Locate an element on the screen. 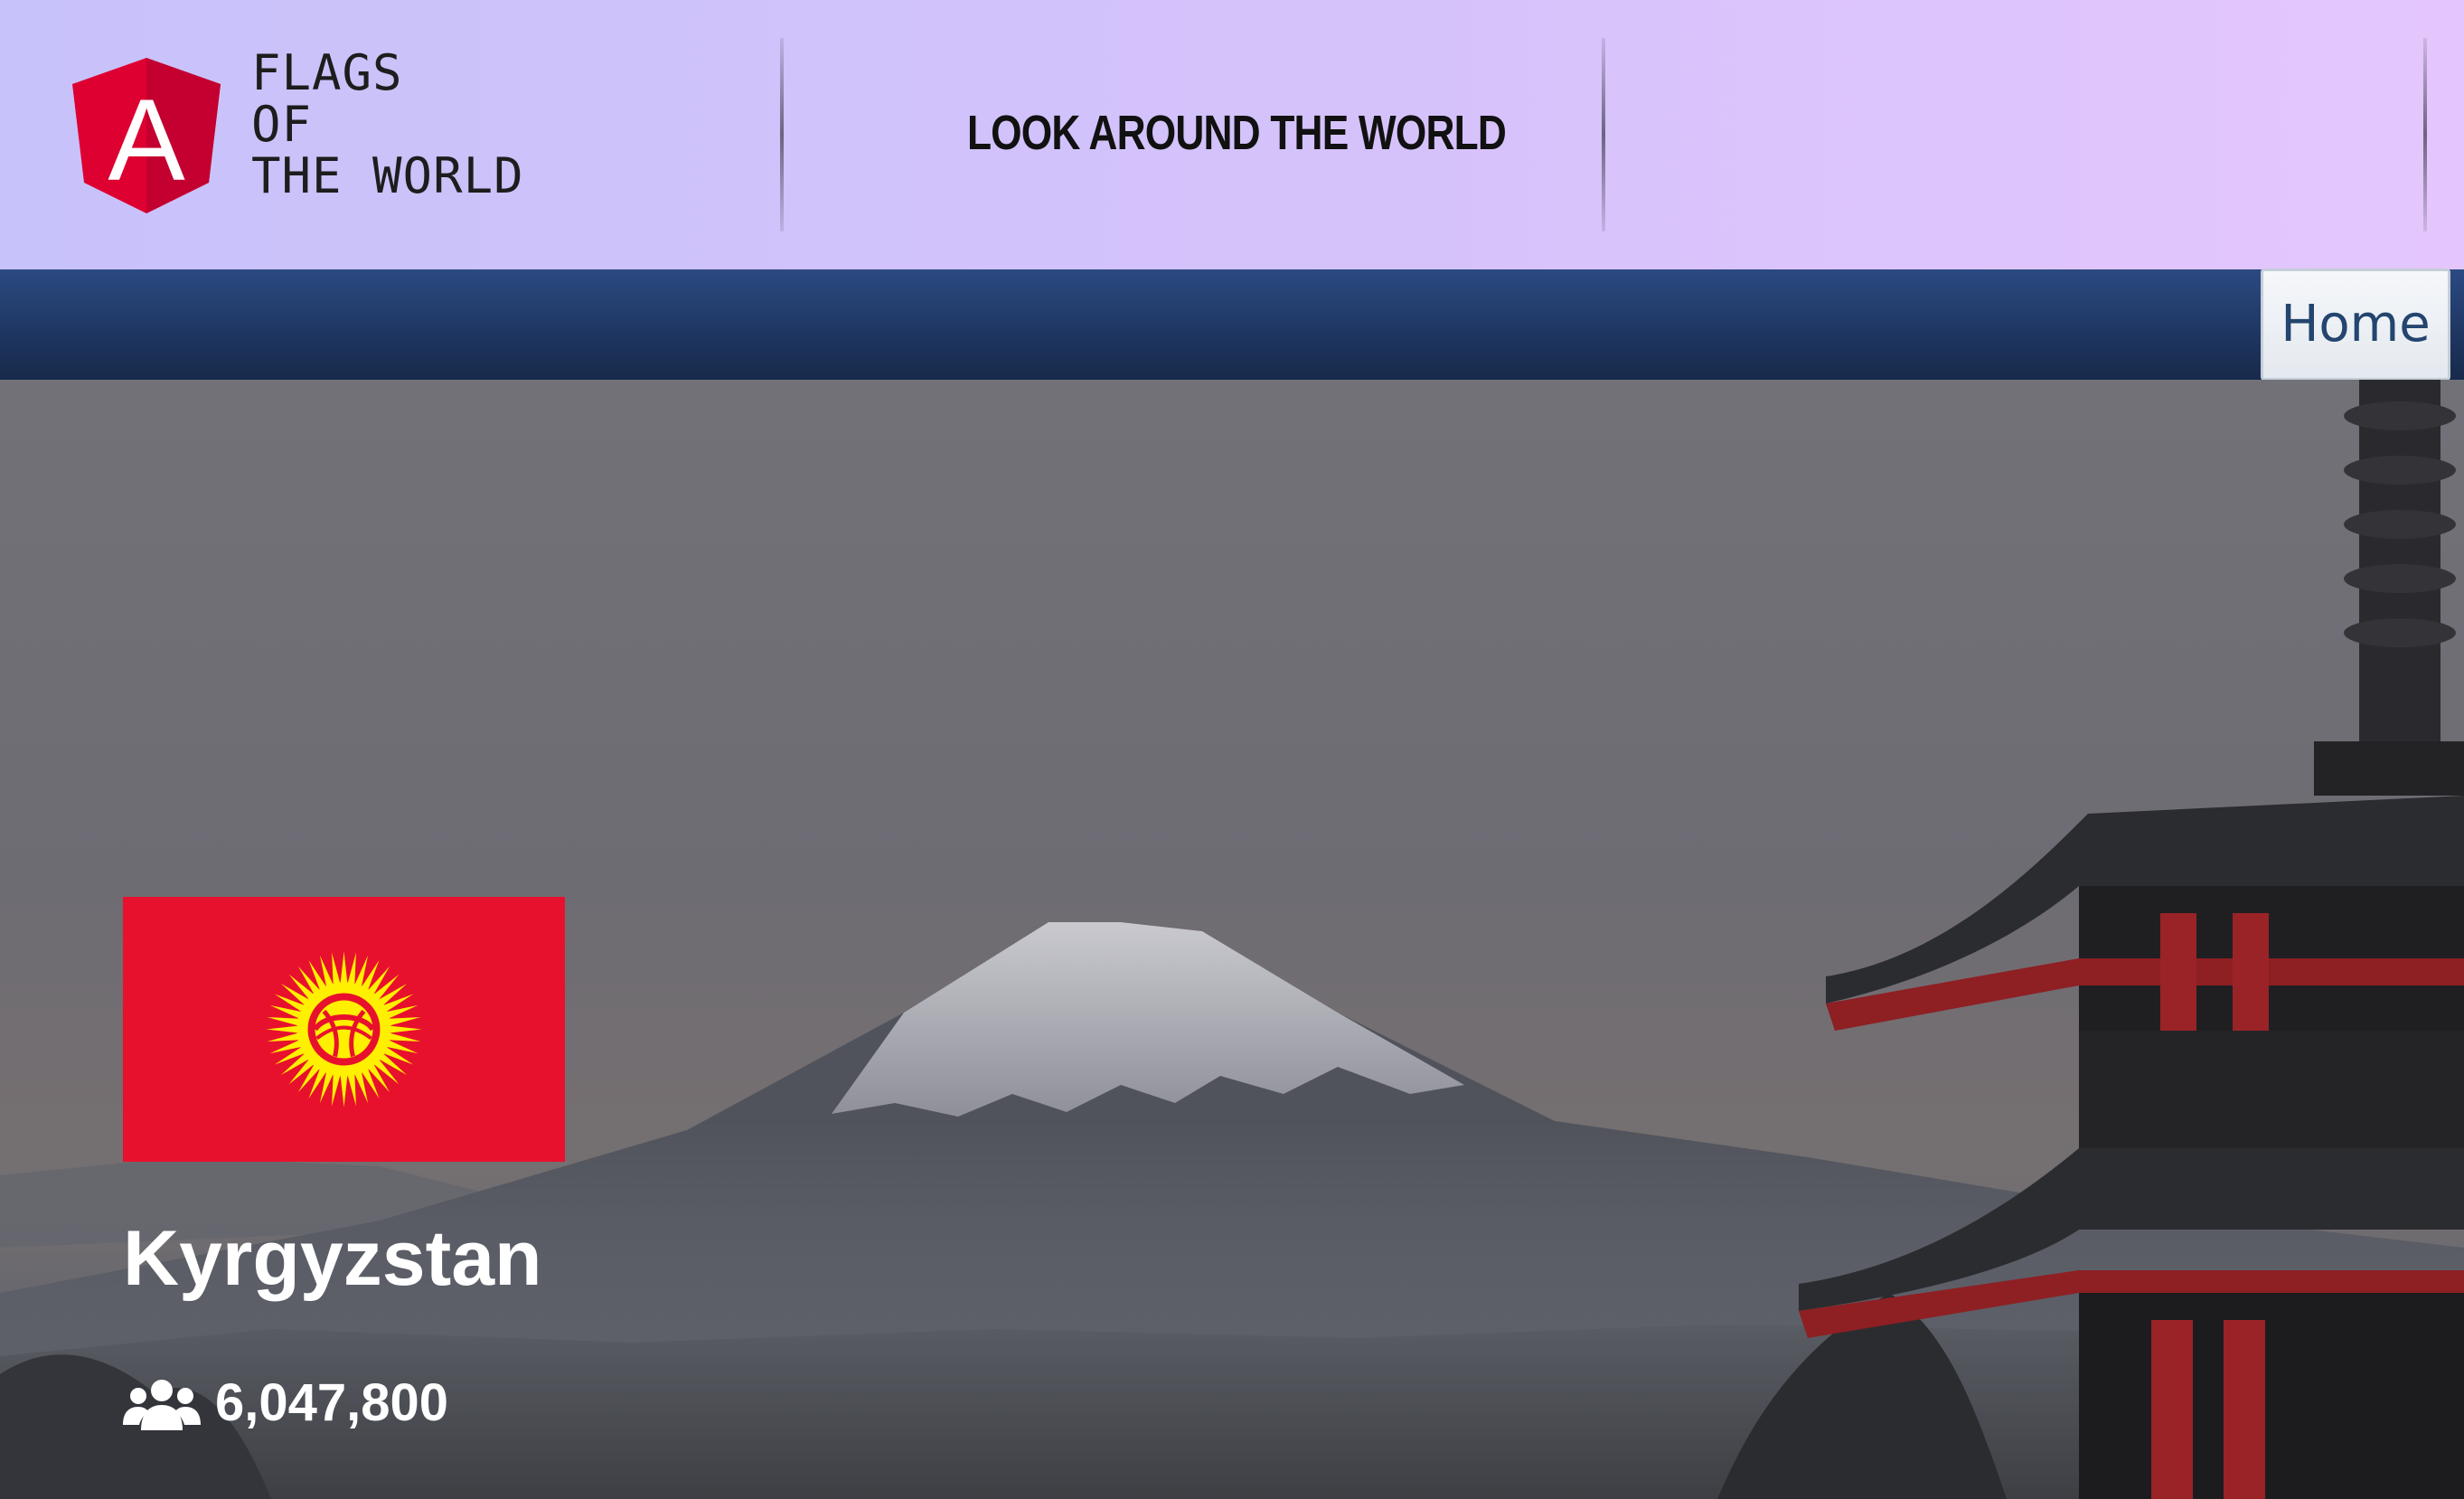 The image size is (2464, 1499). header-tagline: LOOK AROUND THE WORLD is located at coordinates (1236, 133).